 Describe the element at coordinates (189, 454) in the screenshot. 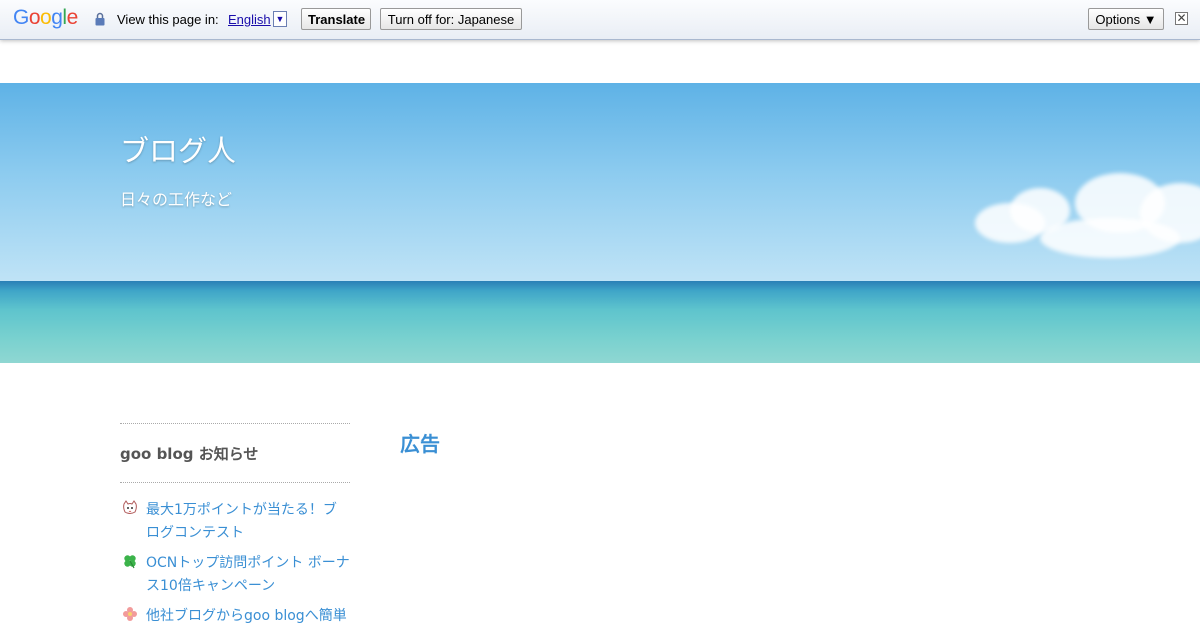

I see `sidebar-heading: goo blog お知らせ` at that location.